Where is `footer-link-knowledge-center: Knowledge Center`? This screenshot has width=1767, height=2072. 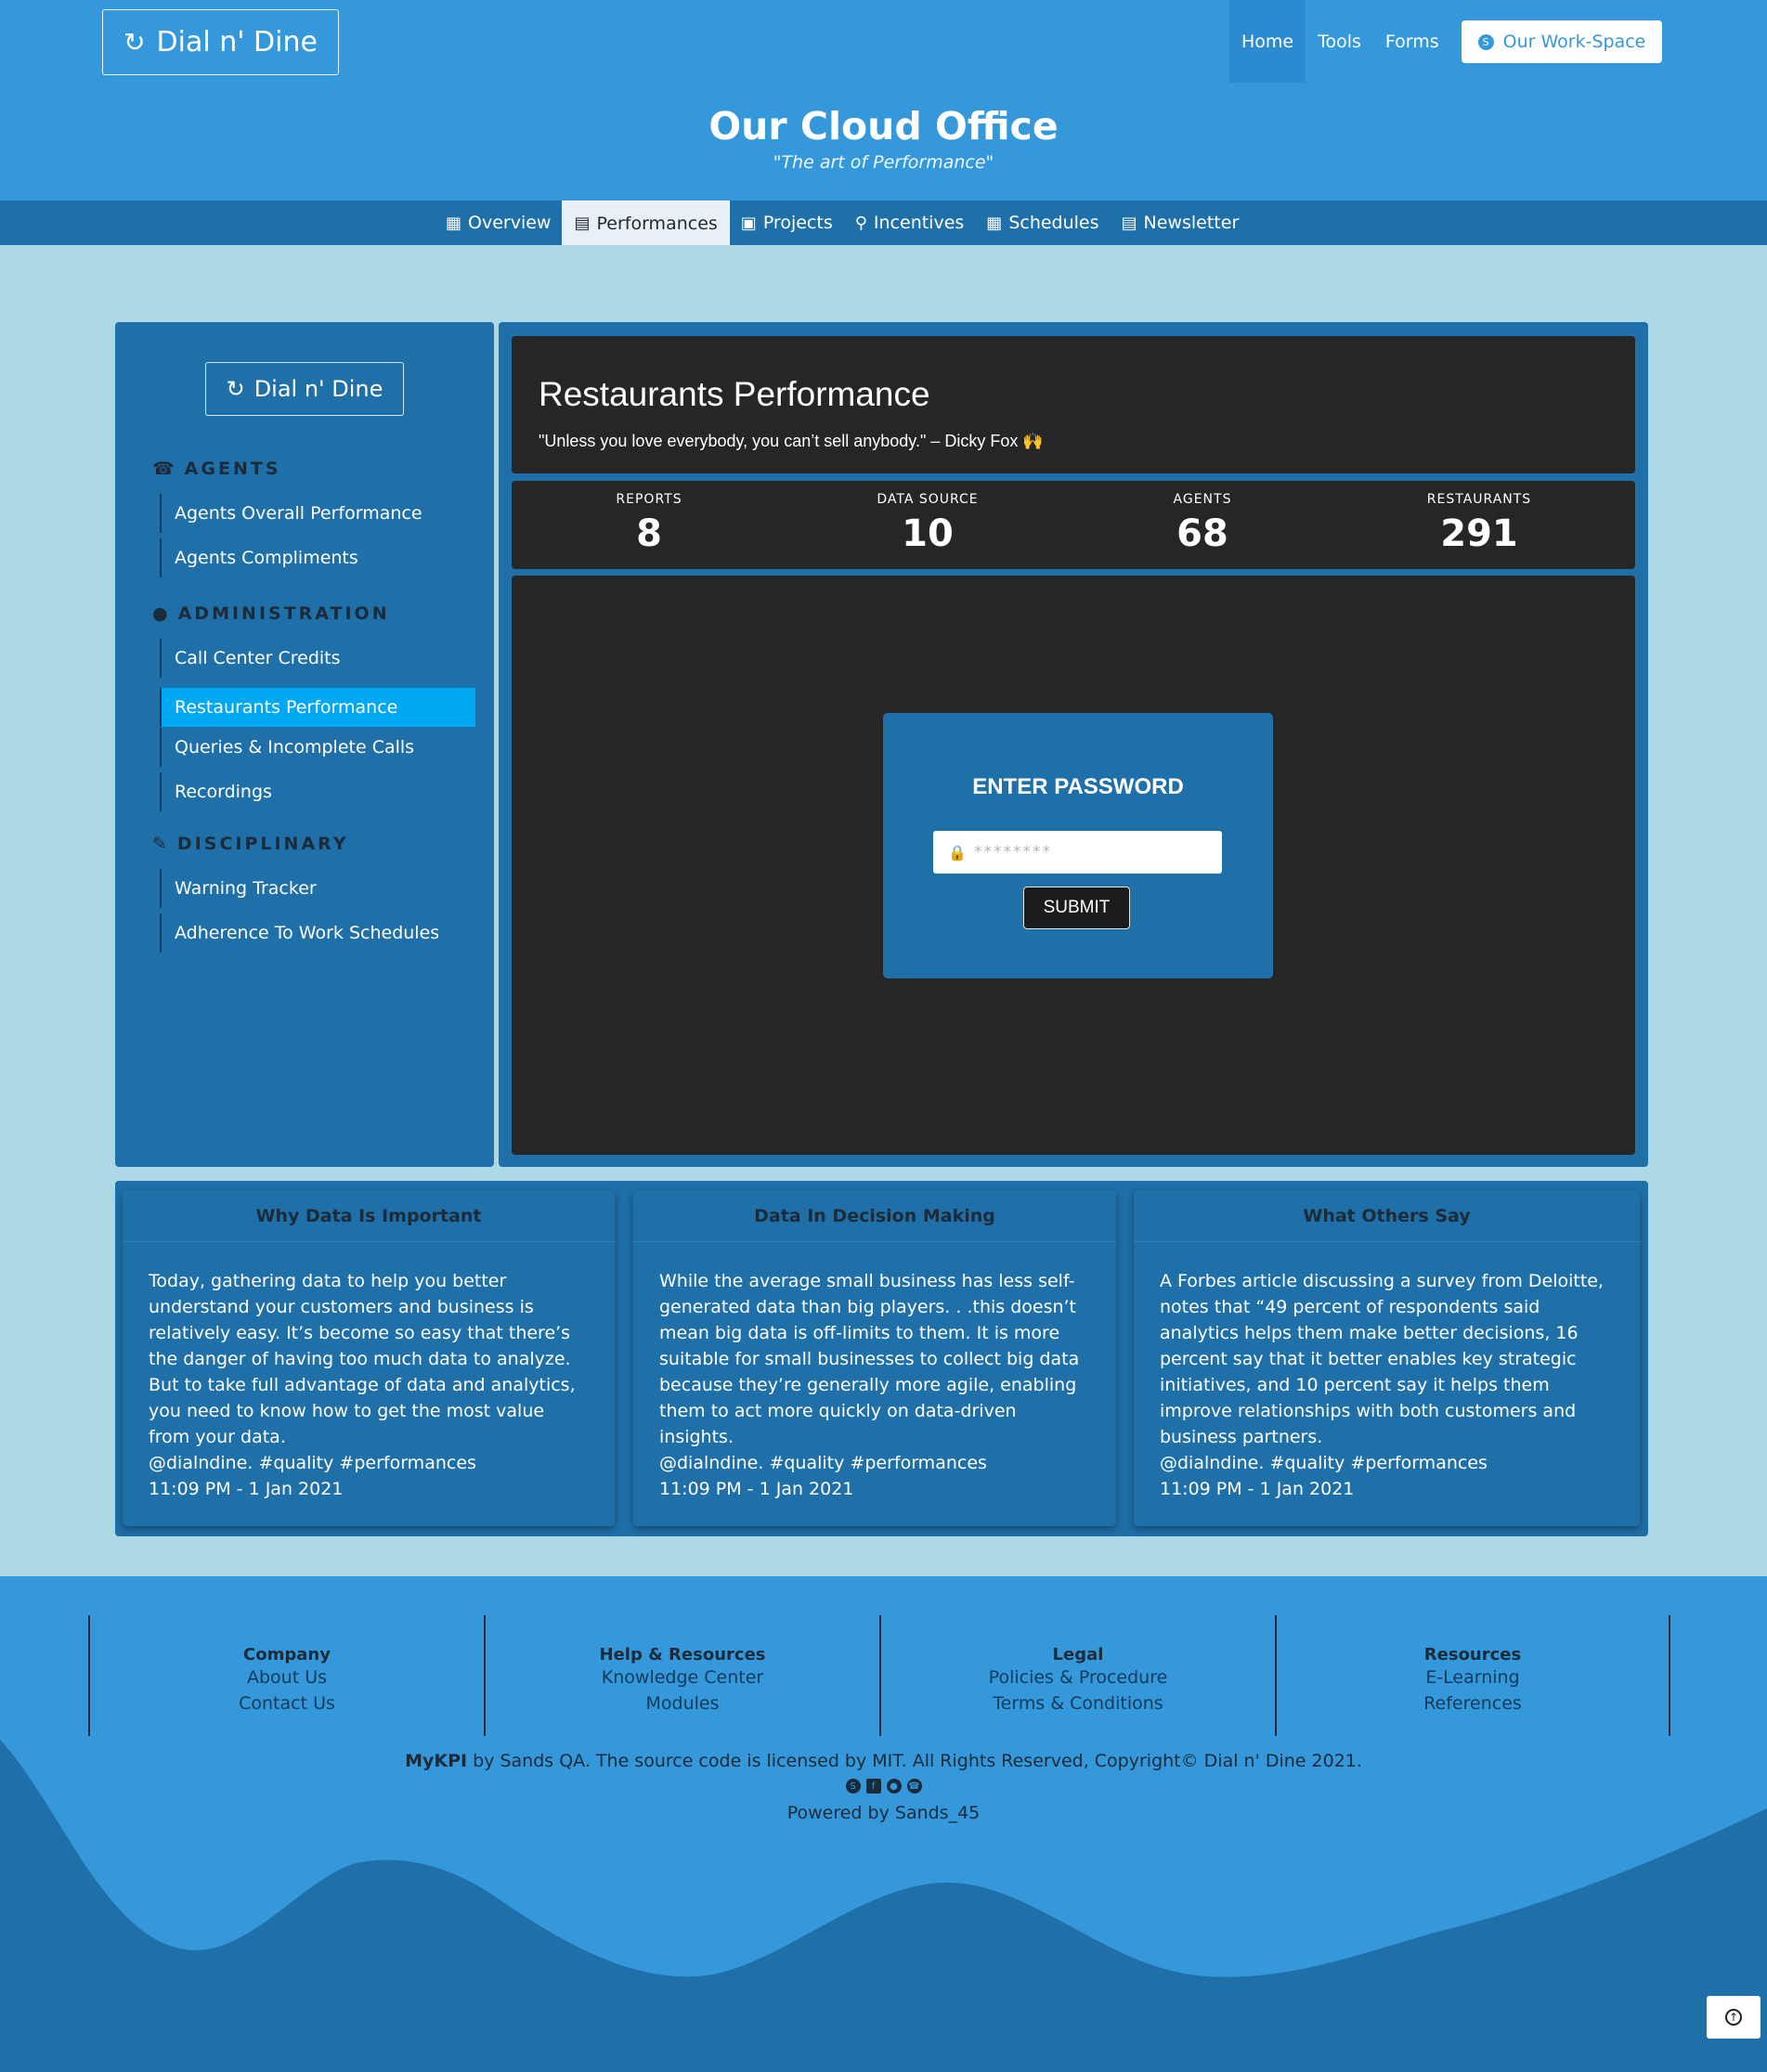
footer-link-knowledge-center: Knowledge Center is located at coordinates (683, 1677).